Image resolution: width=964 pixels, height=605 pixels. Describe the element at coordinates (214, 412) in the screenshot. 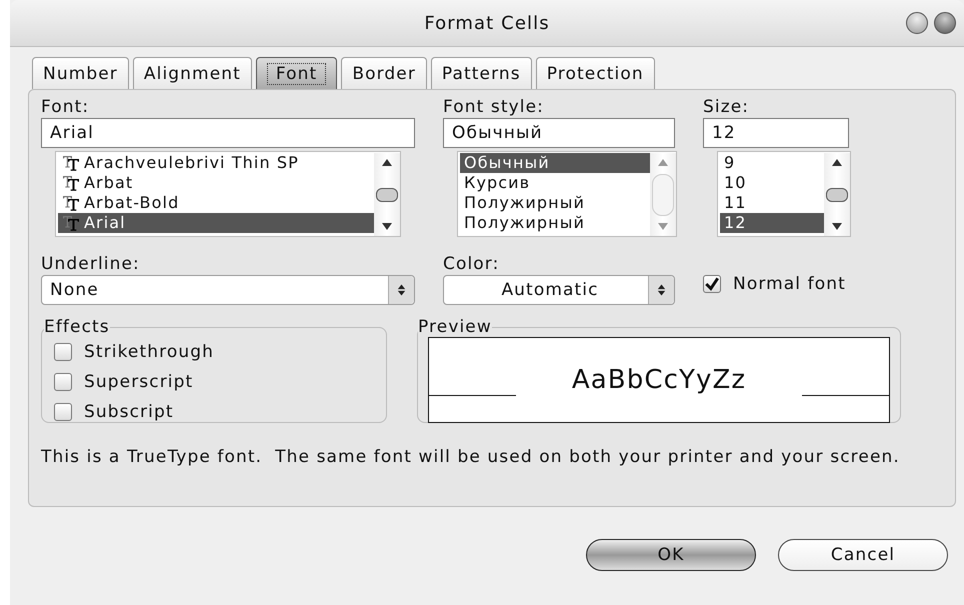

I see `checkbox-option: Subscript` at that location.